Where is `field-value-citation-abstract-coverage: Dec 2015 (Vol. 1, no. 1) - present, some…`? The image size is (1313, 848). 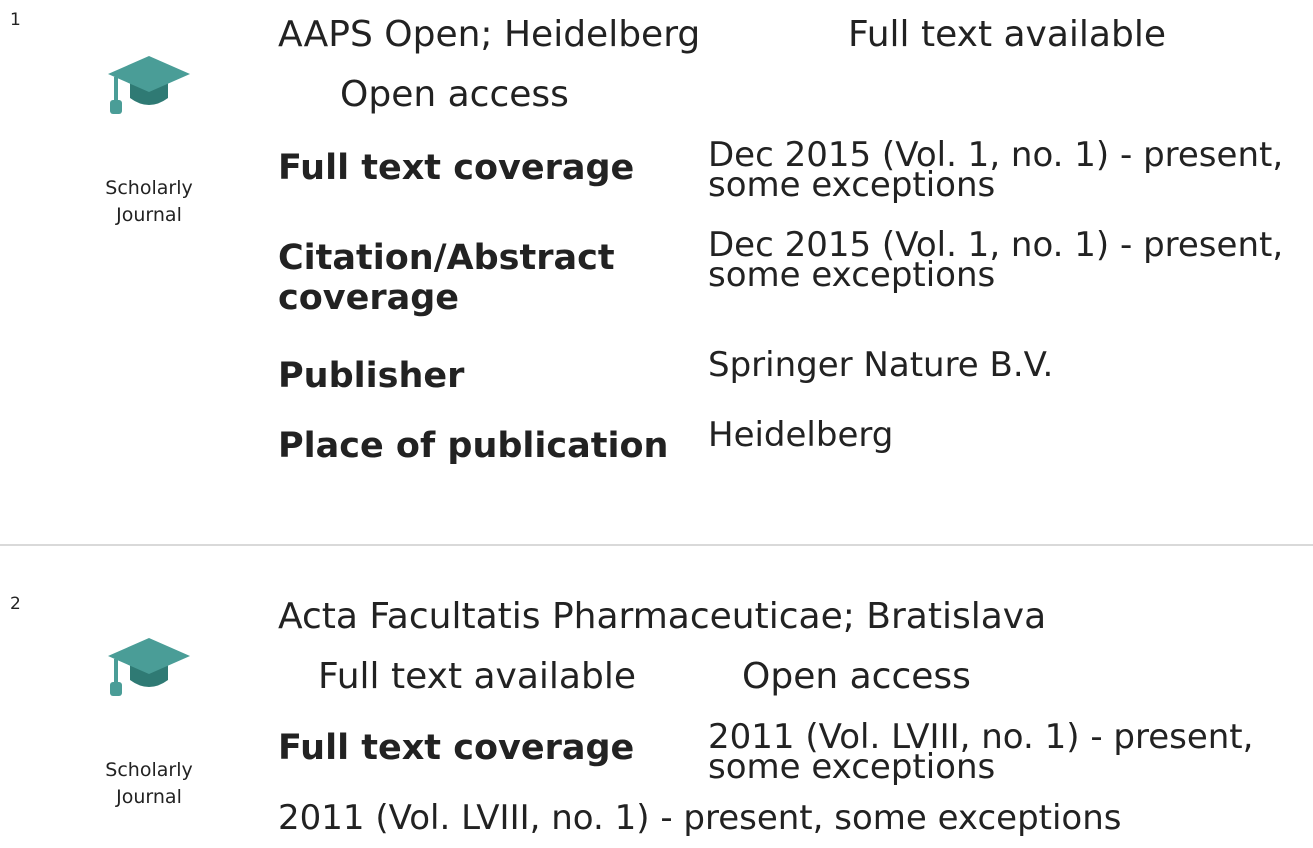 field-value-citation-abstract-coverage: Dec 2015 (Vol. 1, no. 1) - present, some… is located at coordinates (996, 260).